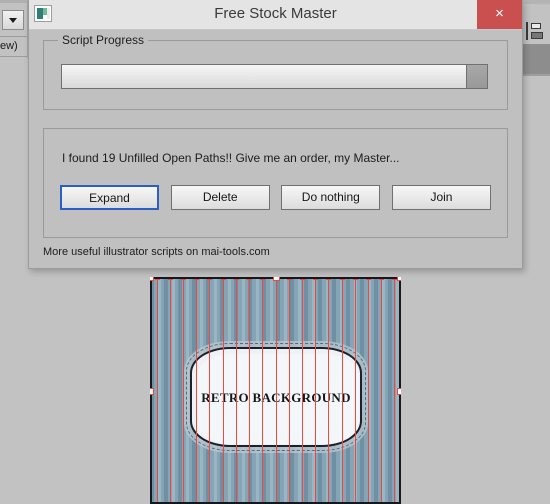  I want to click on script-progress-group: Script Progress, so click(275, 71).